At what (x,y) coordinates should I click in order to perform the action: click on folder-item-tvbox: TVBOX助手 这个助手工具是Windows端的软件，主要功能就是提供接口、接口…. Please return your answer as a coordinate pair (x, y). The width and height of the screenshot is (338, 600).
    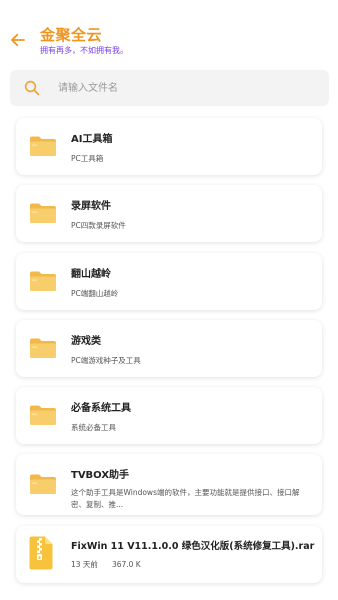
    Looking at the image, I should click on (169, 484).